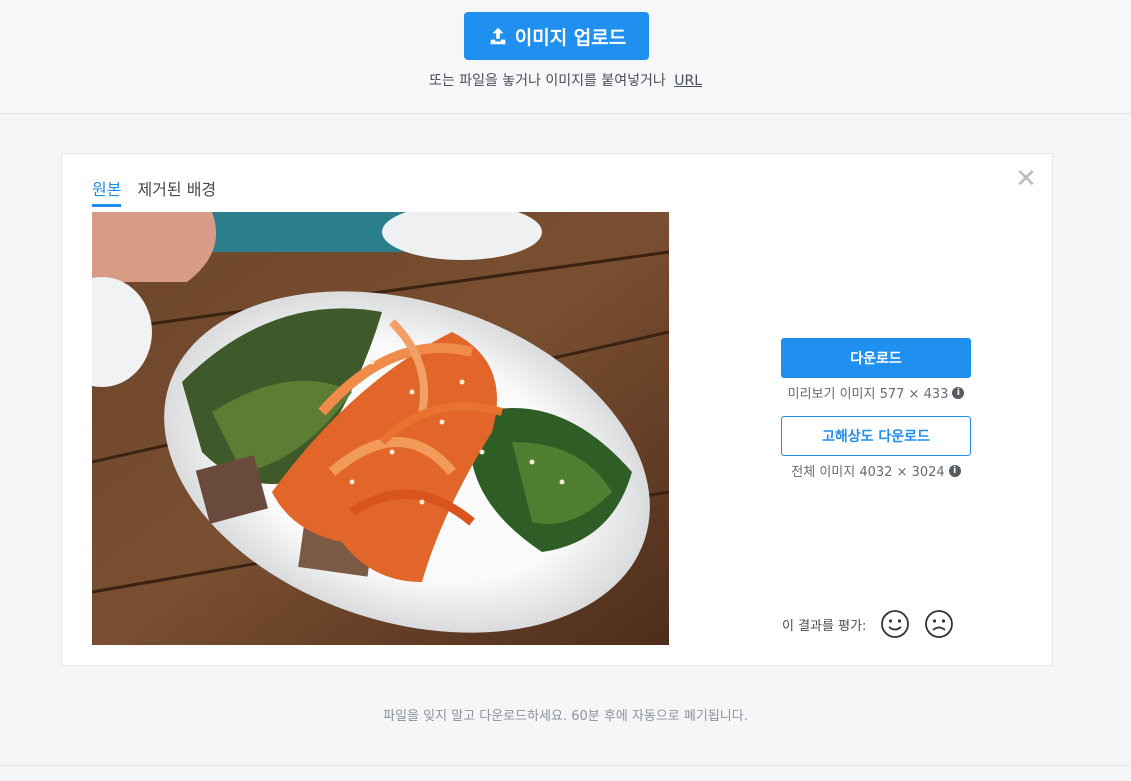 This screenshot has height=781, width=1131. I want to click on upload-section: 이미지 업로드 또는 파일을 놓거나 이미지를 붙여넣거나 URL, so click(565, 57).